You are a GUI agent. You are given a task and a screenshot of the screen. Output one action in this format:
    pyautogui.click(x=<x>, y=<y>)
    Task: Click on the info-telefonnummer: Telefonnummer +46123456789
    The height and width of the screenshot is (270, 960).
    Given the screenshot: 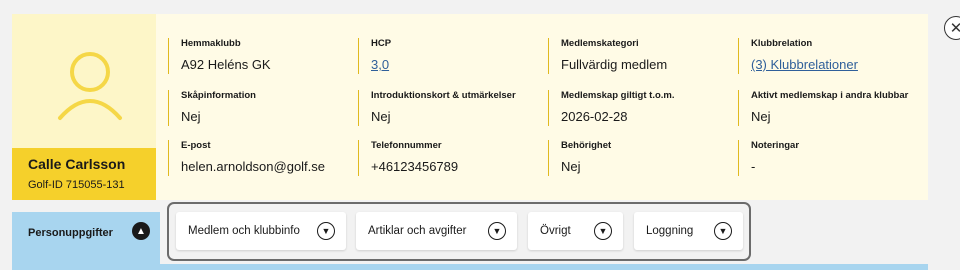 What is the action you would take?
    pyautogui.click(x=408, y=158)
    